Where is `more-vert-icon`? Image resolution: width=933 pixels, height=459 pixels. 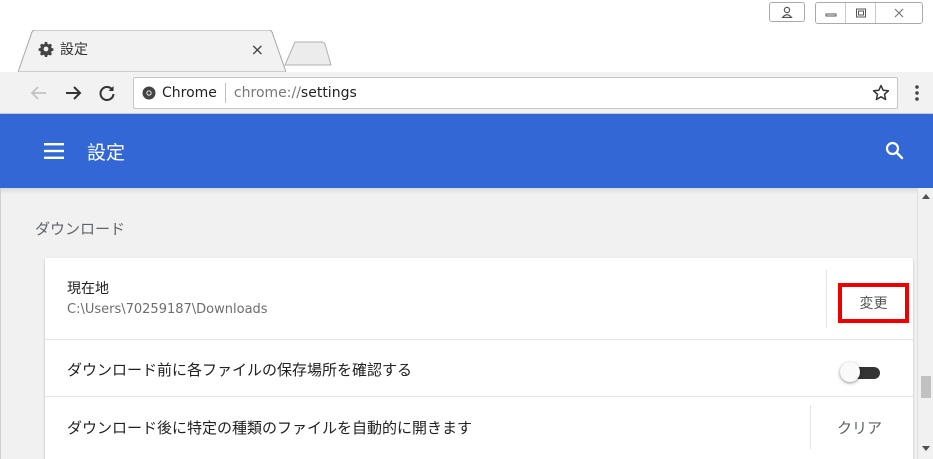
more-vert-icon is located at coordinates (917, 93).